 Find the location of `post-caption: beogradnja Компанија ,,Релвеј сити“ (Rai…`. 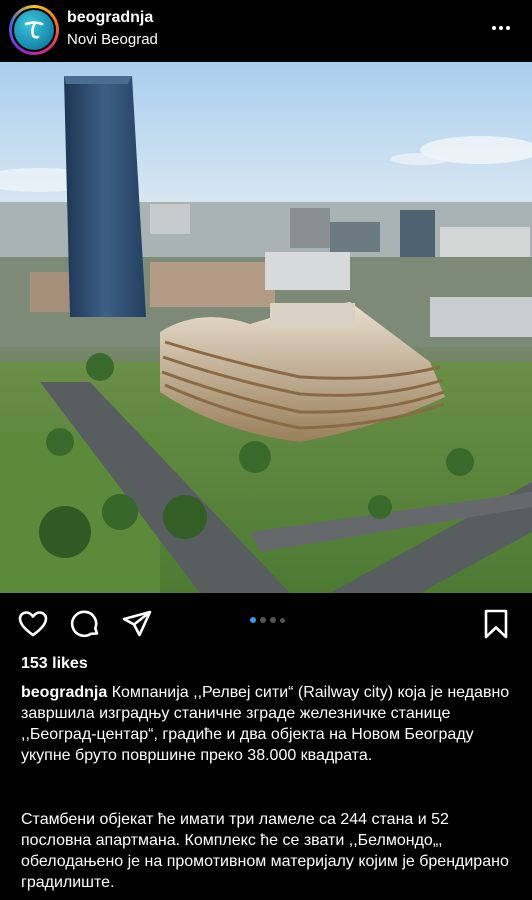

post-caption: beogradnja Компанија ,,Релвеј сити“ (Rai… is located at coordinates (268, 724).